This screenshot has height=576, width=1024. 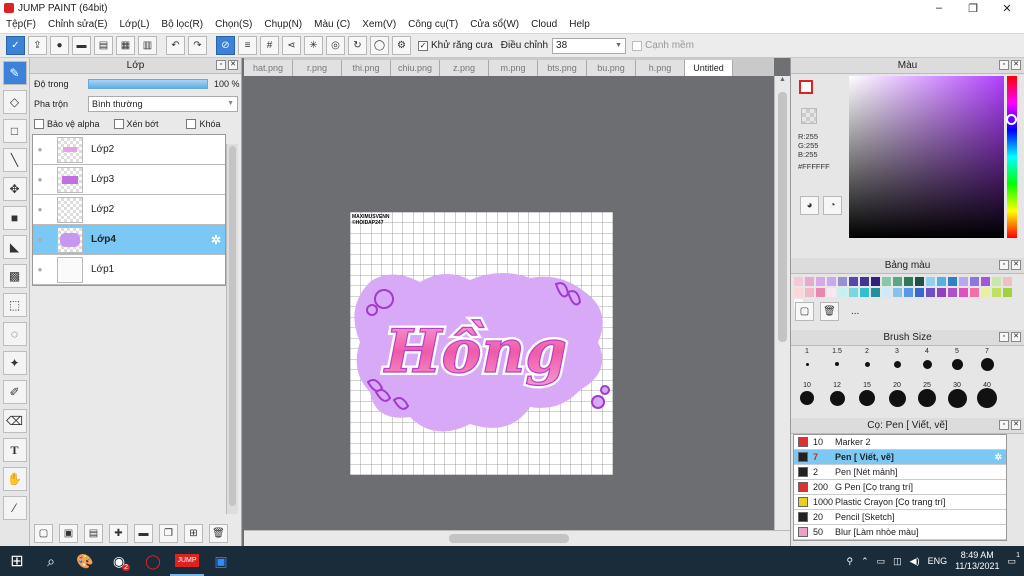 What do you see at coordinates (939, 8) in the screenshot?
I see `minimize-button: –` at bounding box center [939, 8].